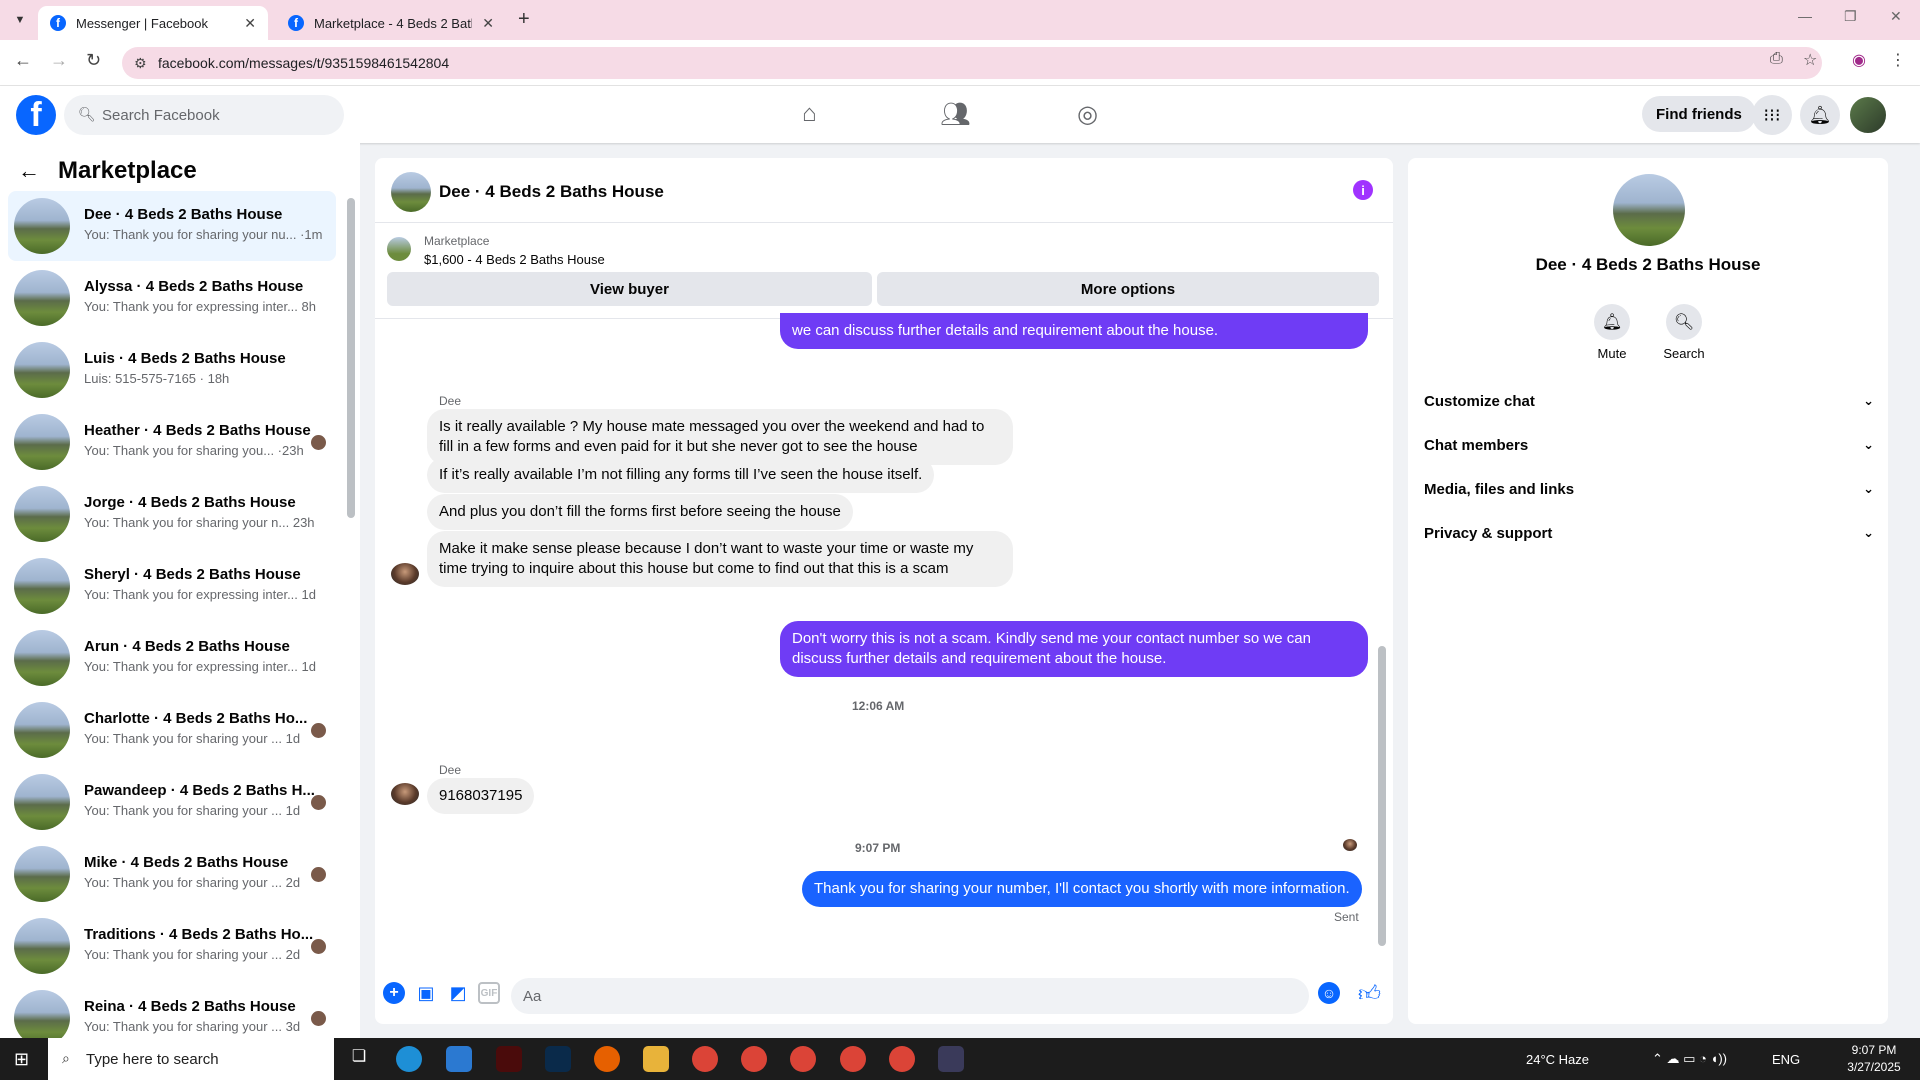  What do you see at coordinates (1868, 532) in the screenshot?
I see `chevron-down-icon: ⌄` at bounding box center [1868, 532].